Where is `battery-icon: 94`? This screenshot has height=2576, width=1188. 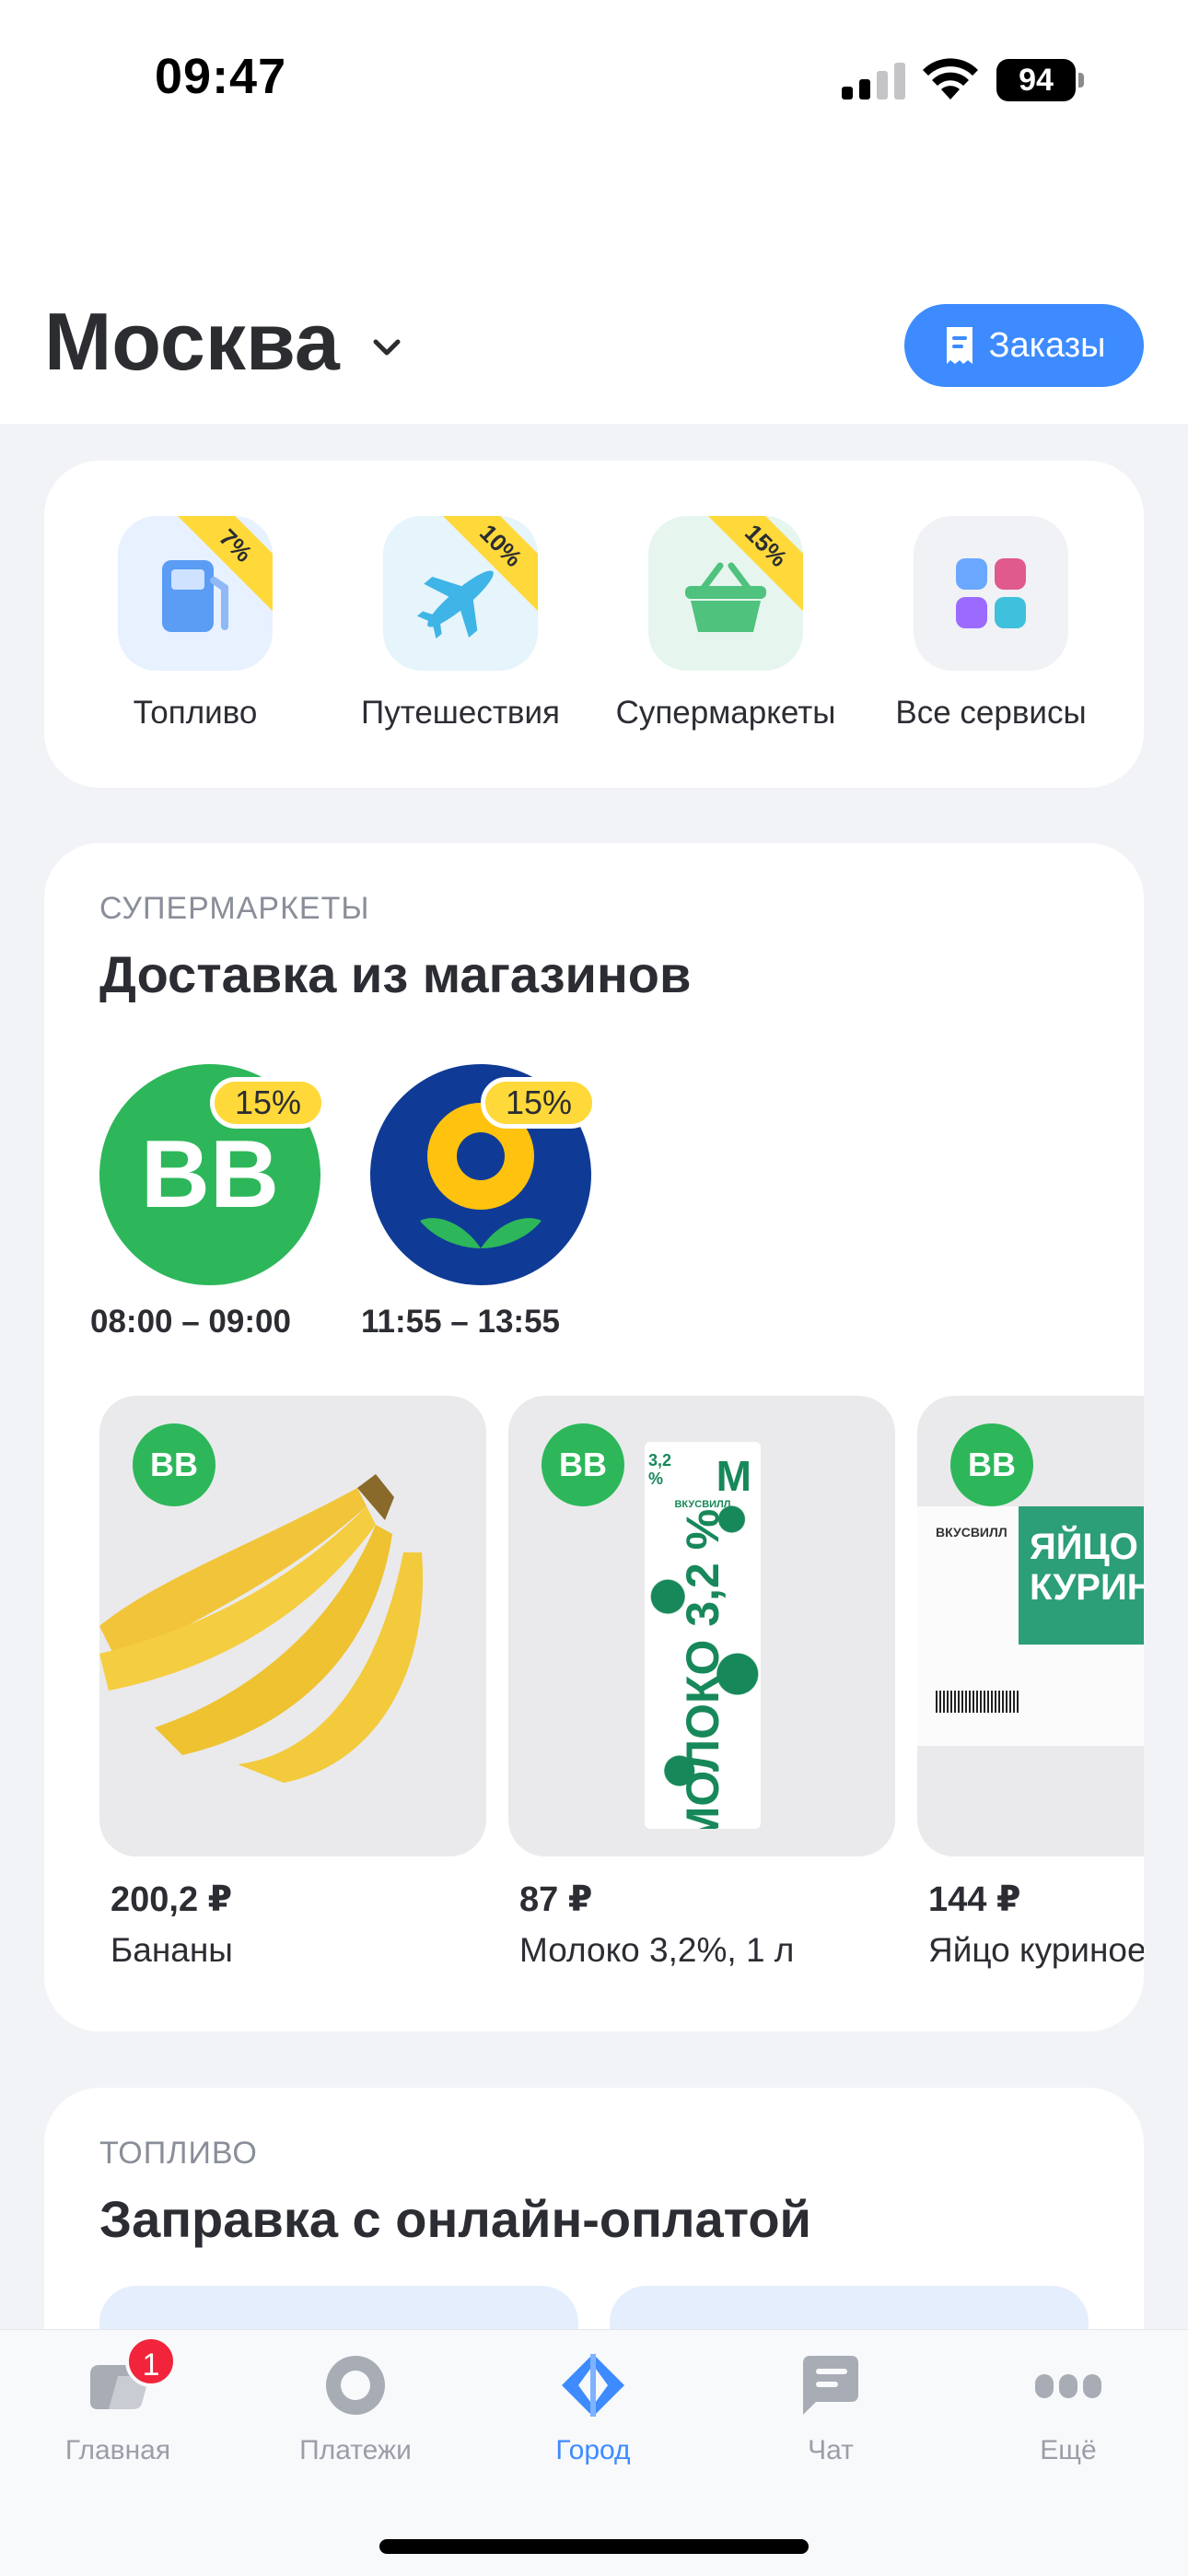
battery-icon: 94 is located at coordinates (1040, 80).